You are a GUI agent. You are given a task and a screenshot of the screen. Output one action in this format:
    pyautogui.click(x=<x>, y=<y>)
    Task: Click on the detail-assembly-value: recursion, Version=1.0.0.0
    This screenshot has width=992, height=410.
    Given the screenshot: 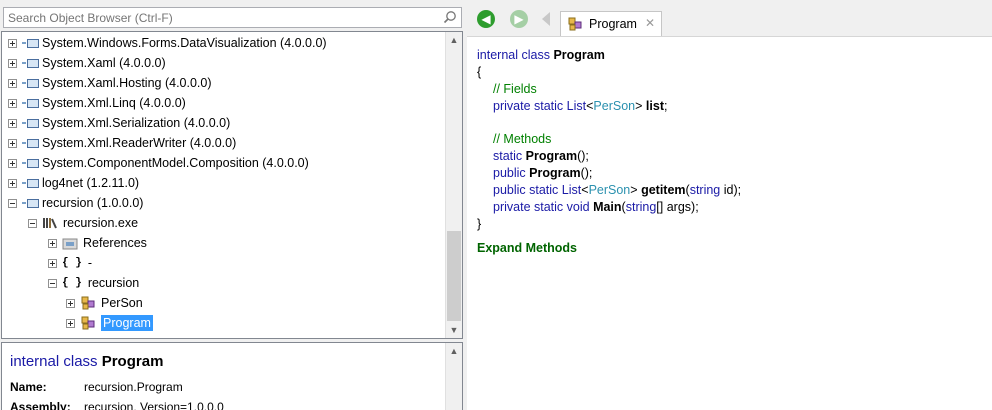 What is the action you would take?
    pyautogui.click(x=154, y=405)
    